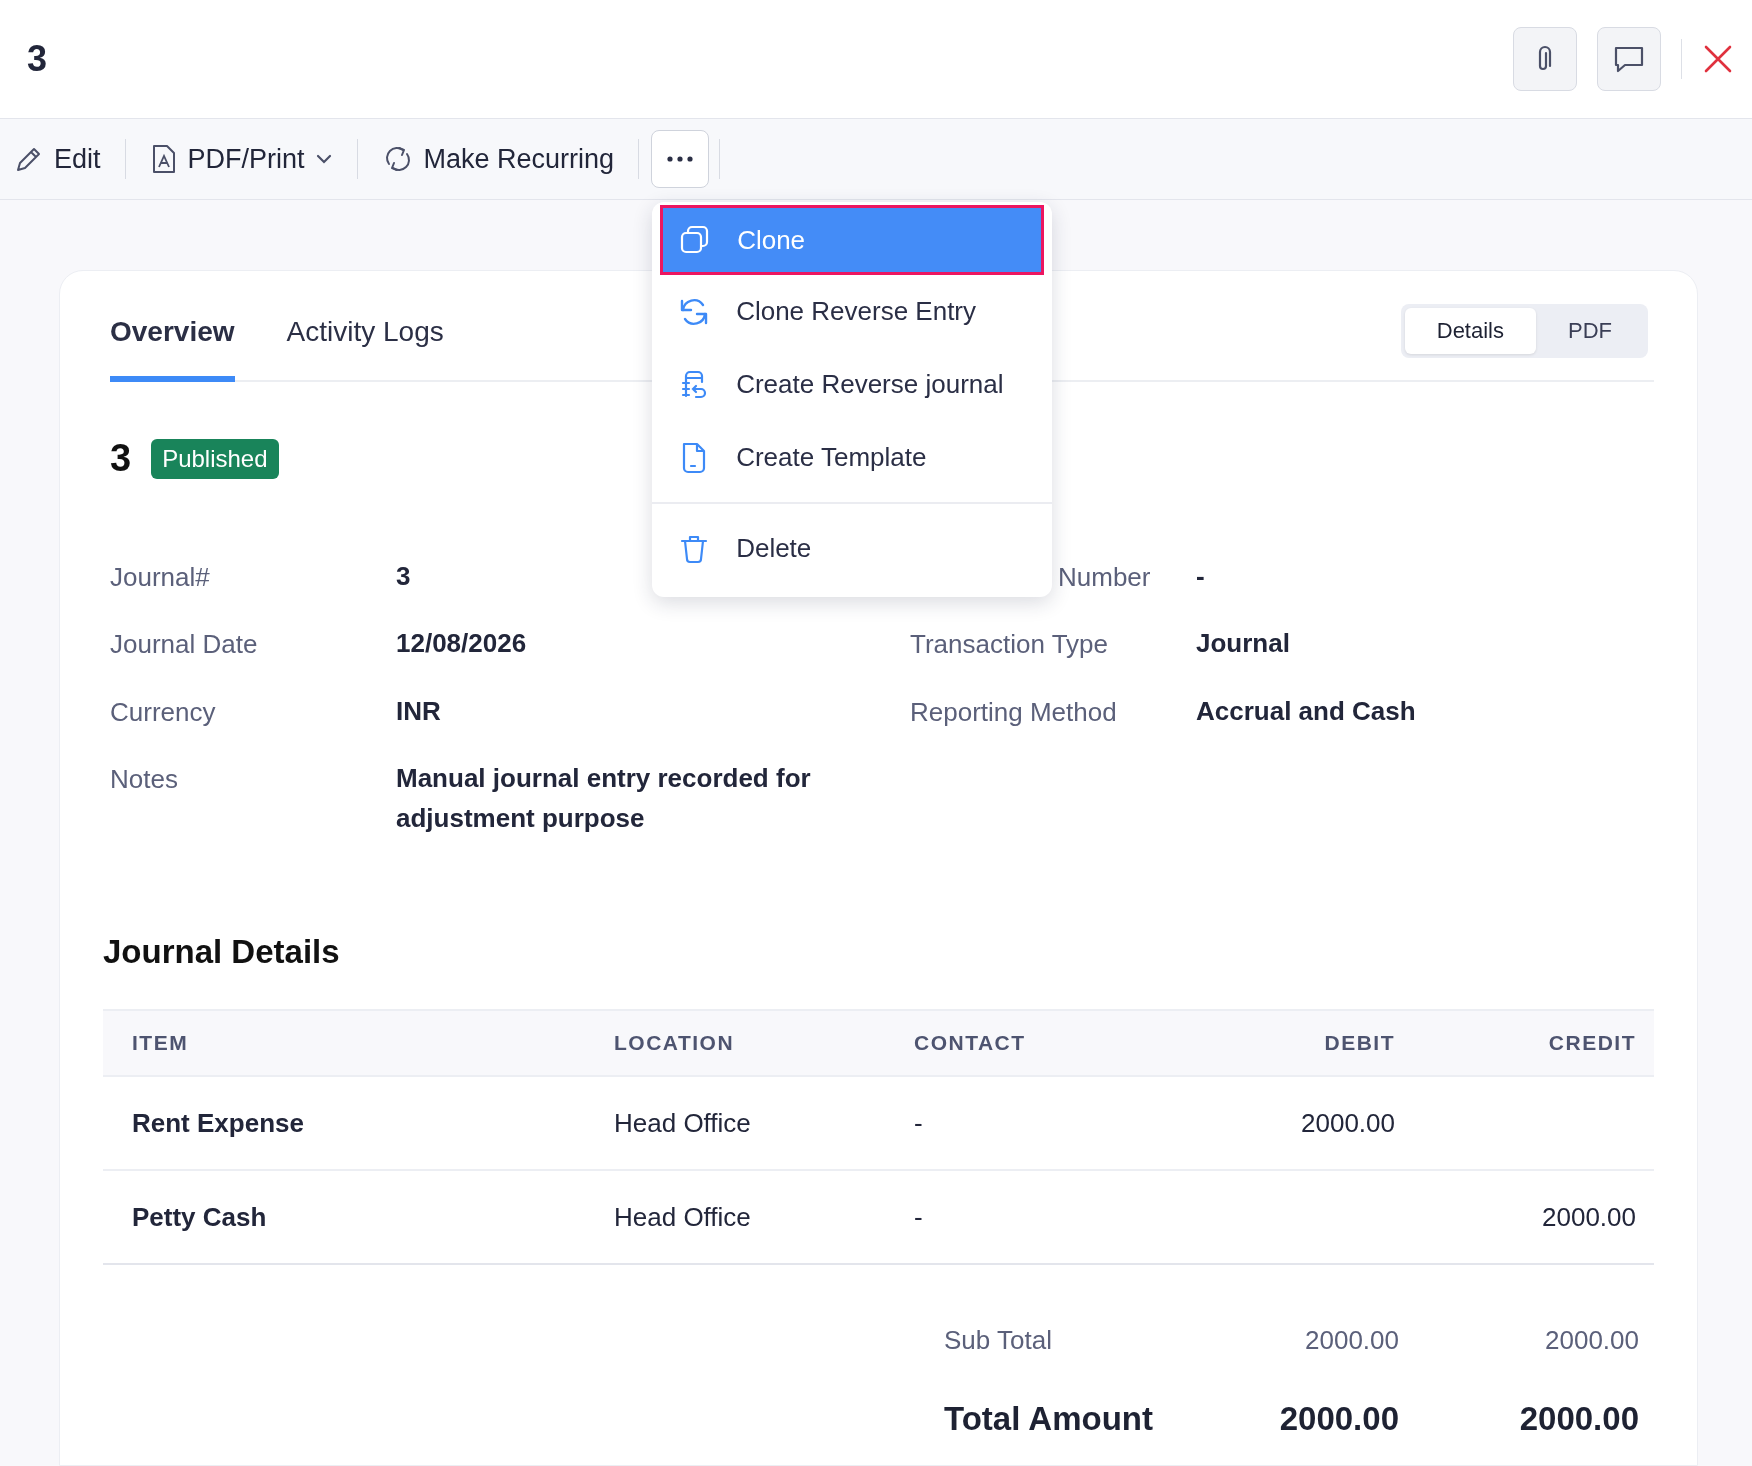 The image size is (1752, 1466). What do you see at coordinates (1718, 59) in the screenshot?
I see `close-icon` at bounding box center [1718, 59].